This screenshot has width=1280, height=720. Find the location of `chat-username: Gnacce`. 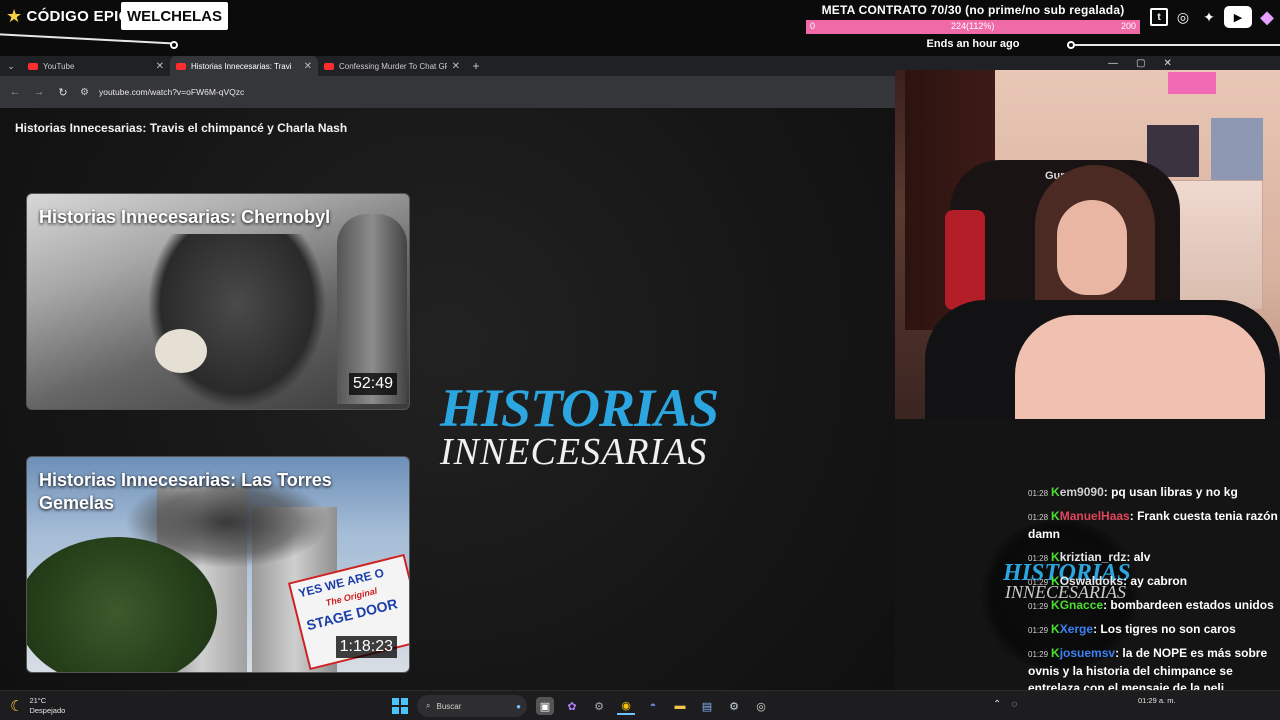

chat-username: Gnacce is located at coordinates (1081, 605).